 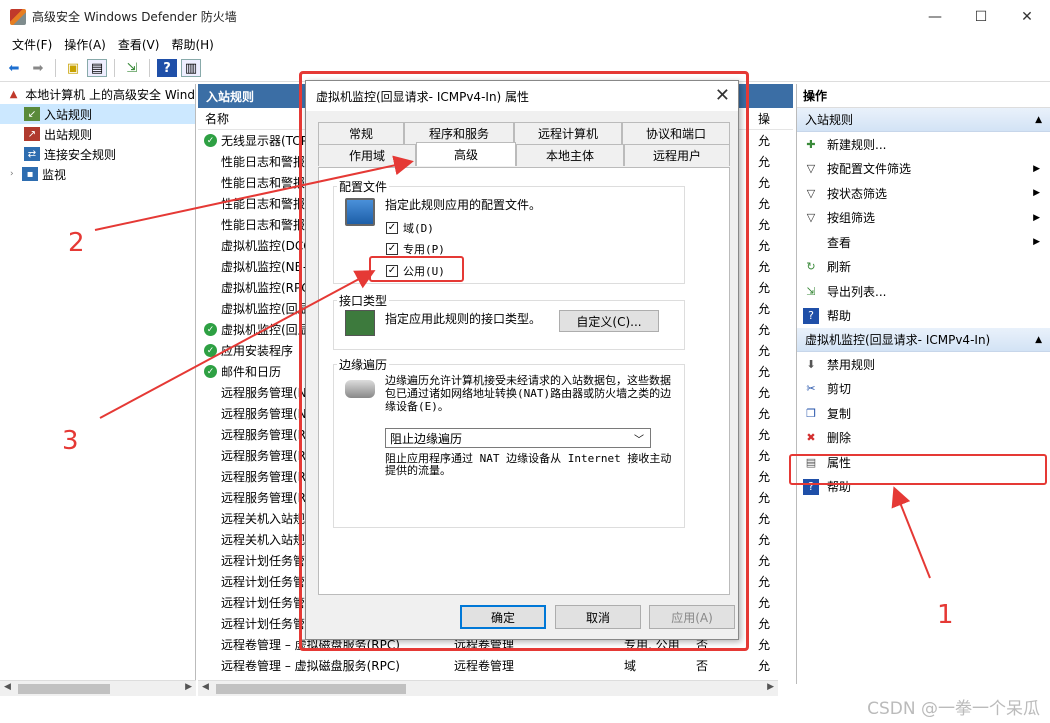 I want to click on annotation-number-1: 1, so click(x=945, y=615).